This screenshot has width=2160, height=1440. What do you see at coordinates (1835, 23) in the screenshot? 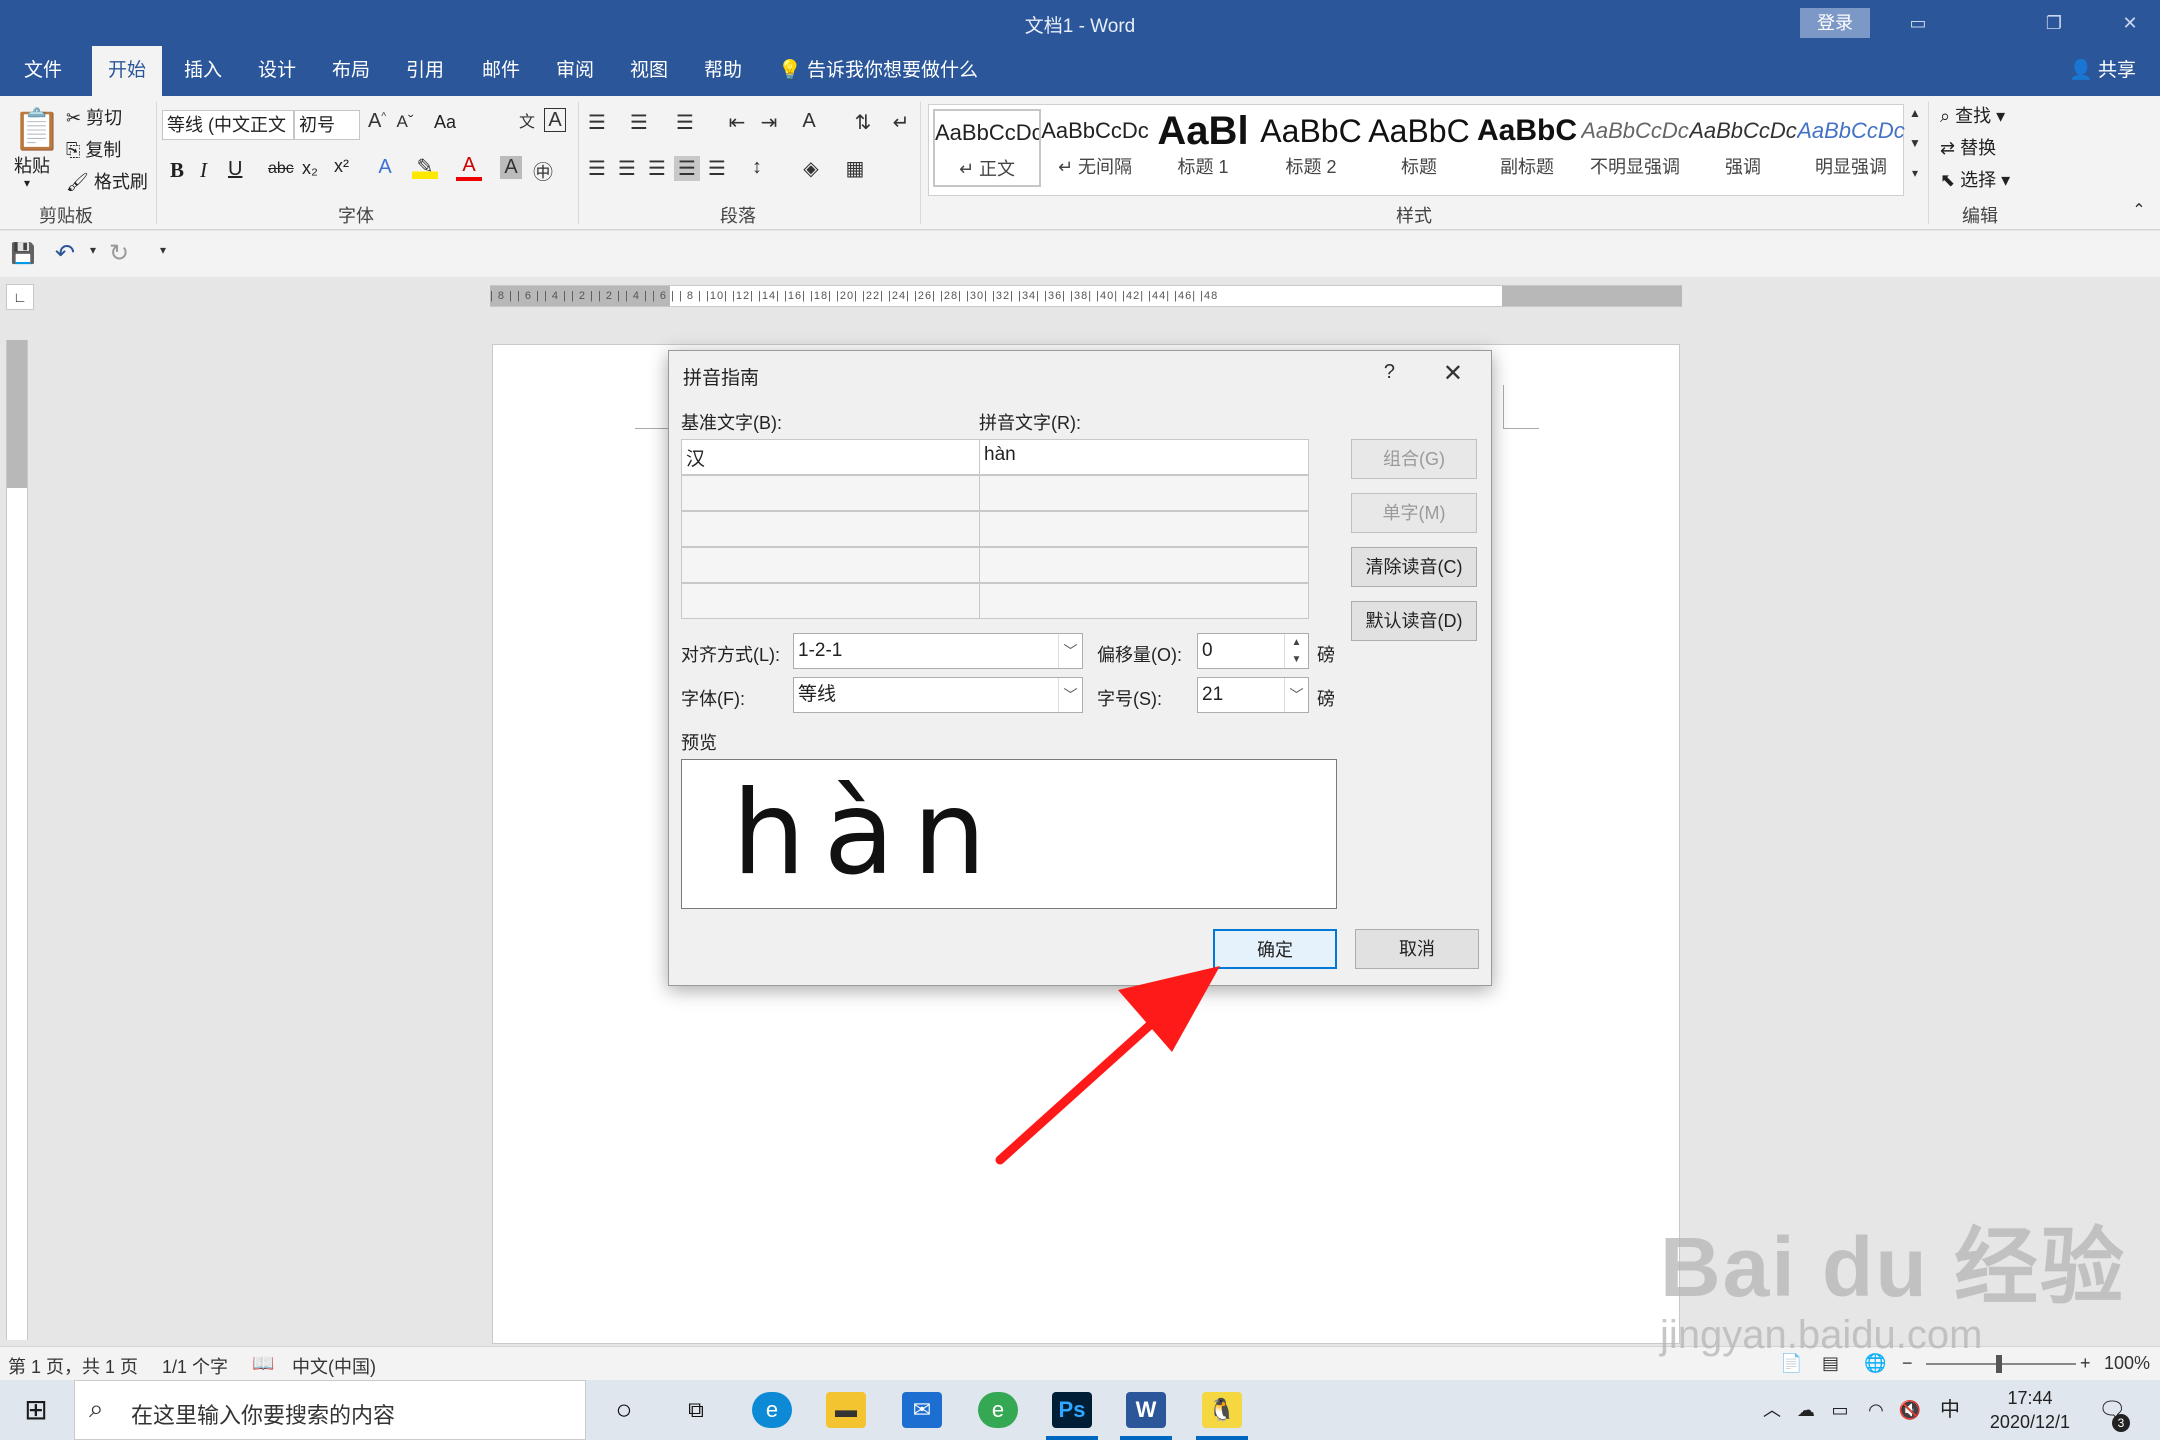
I see `login-button: 登录` at bounding box center [1835, 23].